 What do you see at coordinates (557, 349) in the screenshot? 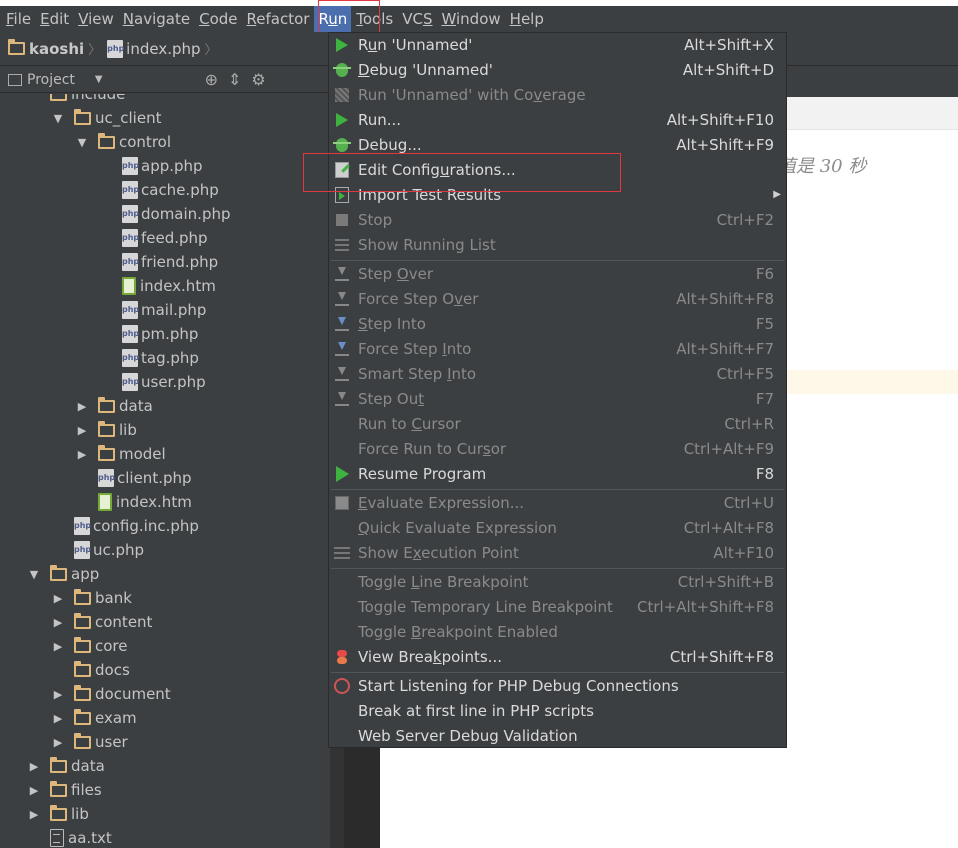
I see `menu-item-force-step-into: Force Step Into Alt+Shift+F7` at bounding box center [557, 349].